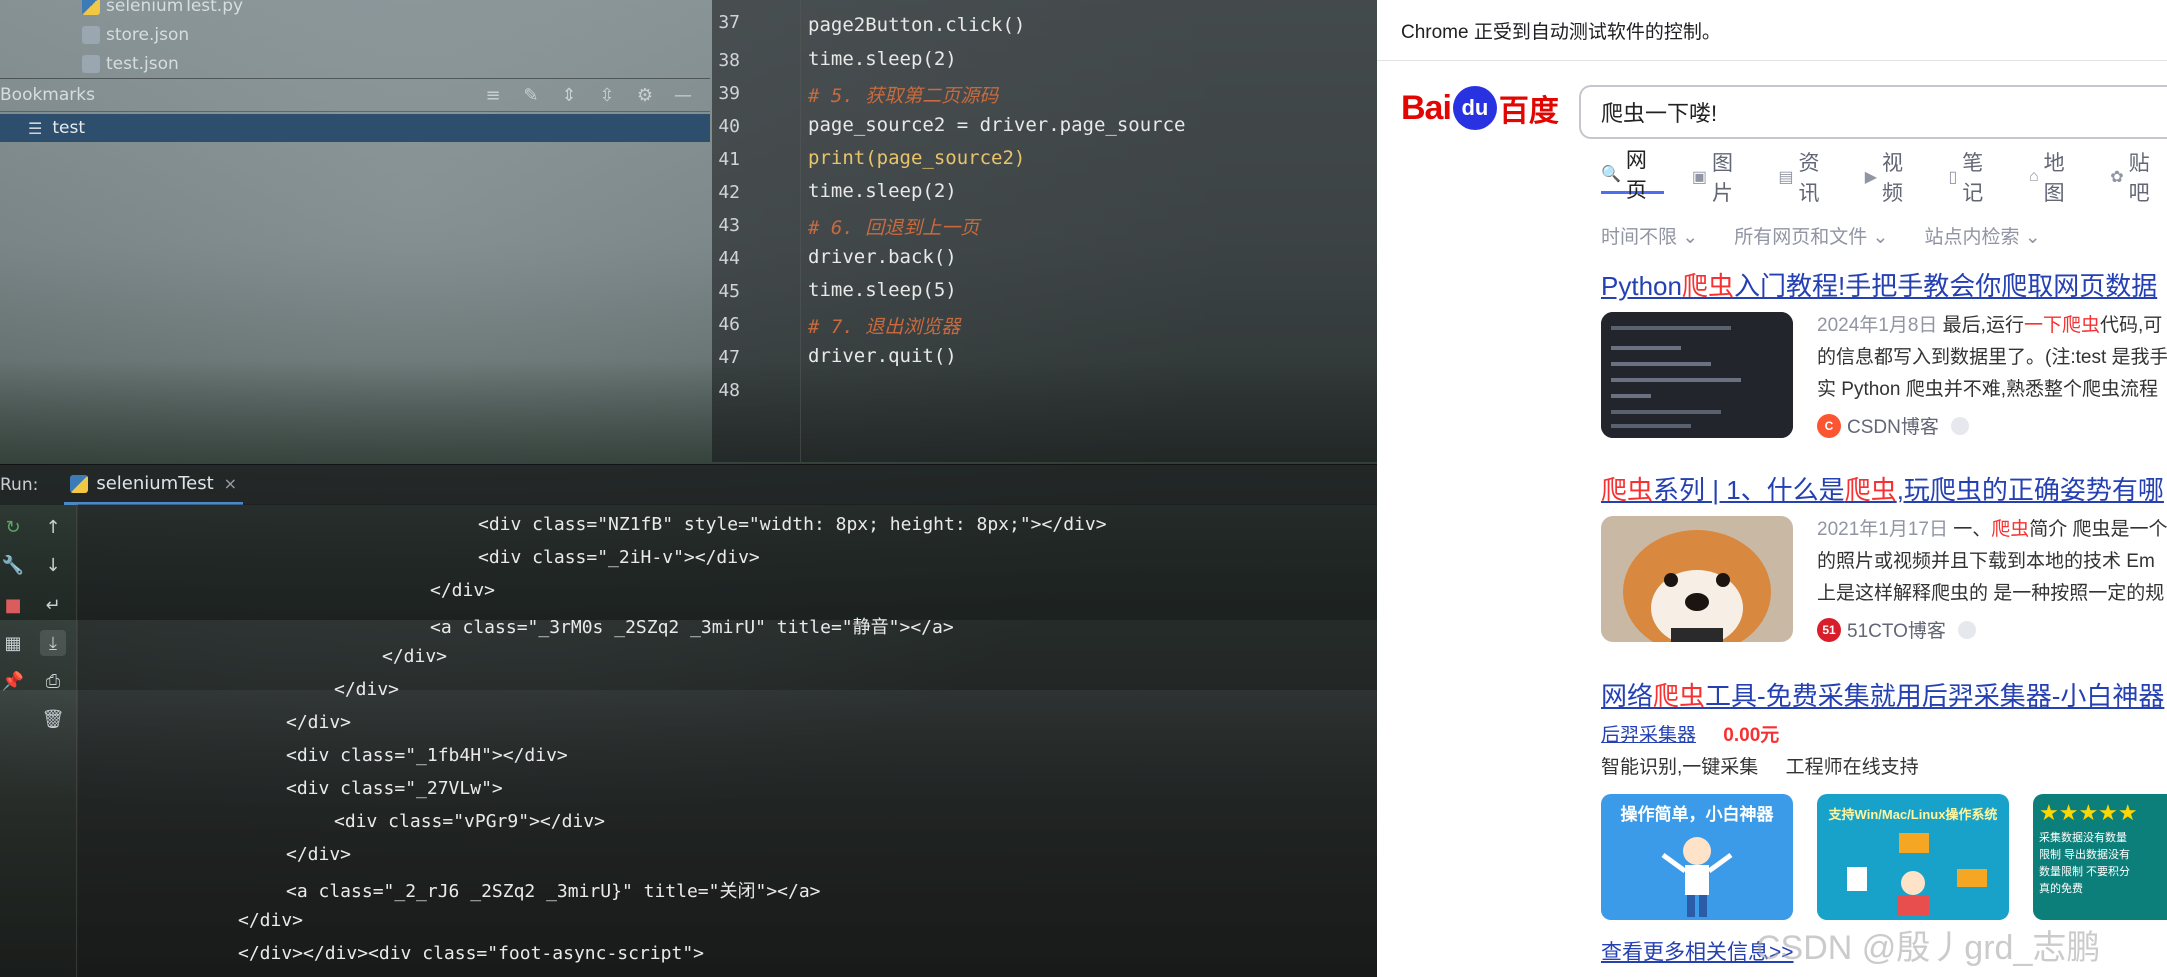  I want to click on filter-filetype: 所有网页和文件 ⌄, so click(1811, 235).